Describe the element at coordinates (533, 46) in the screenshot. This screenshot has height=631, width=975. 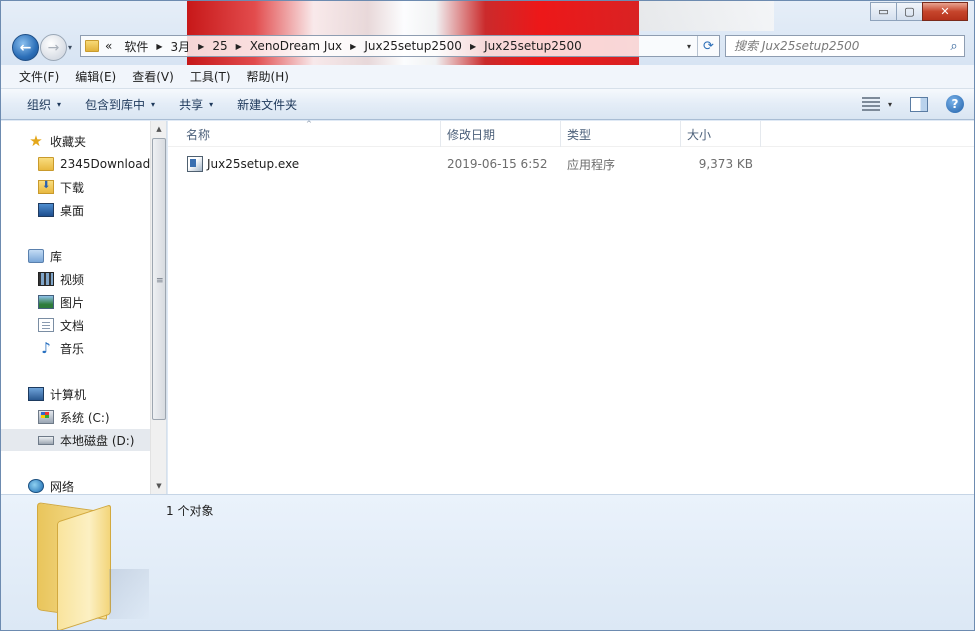
I see `breadcrumb-current: Jux25setup2500` at that location.